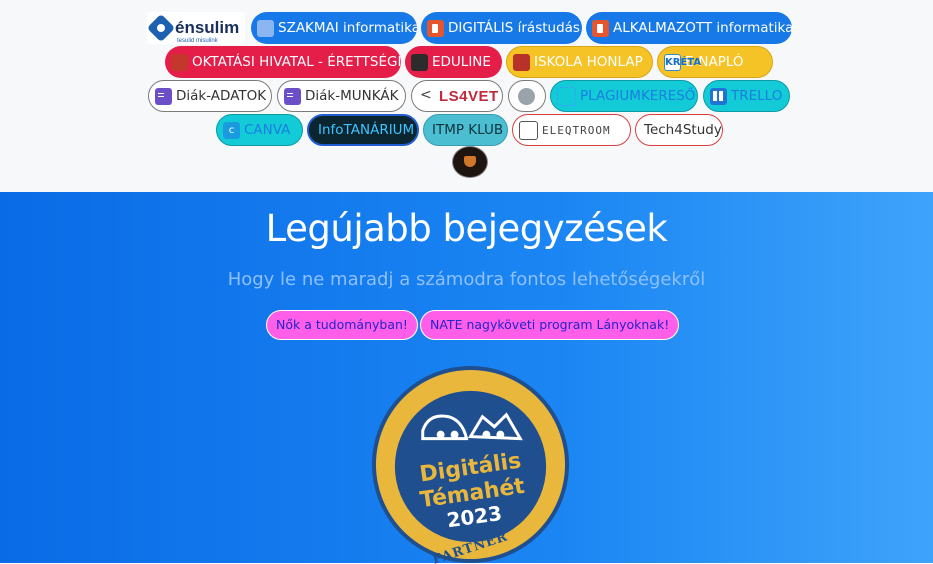  I want to click on link-label: Diák-ADATOK, so click(221, 96).